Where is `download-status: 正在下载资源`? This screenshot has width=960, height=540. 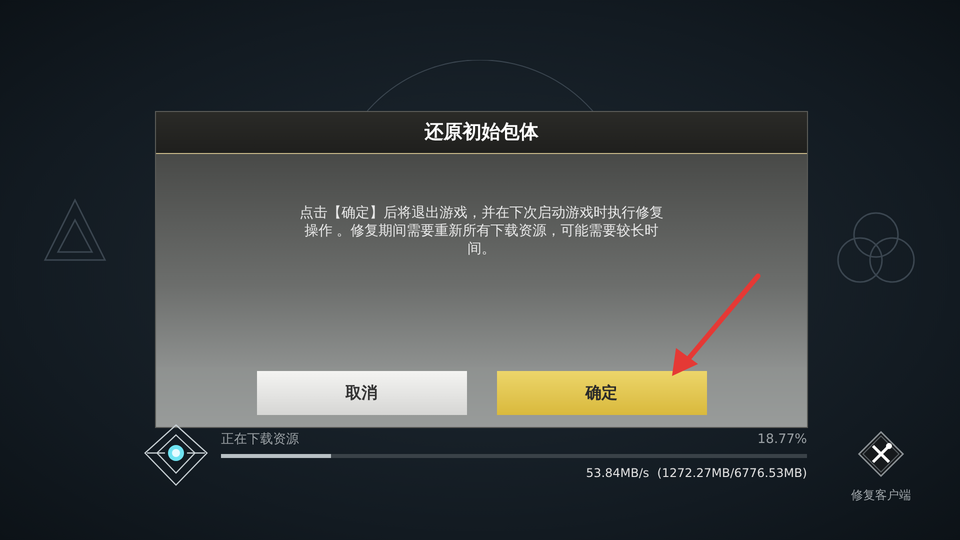 download-status: 正在下载资源 is located at coordinates (260, 440).